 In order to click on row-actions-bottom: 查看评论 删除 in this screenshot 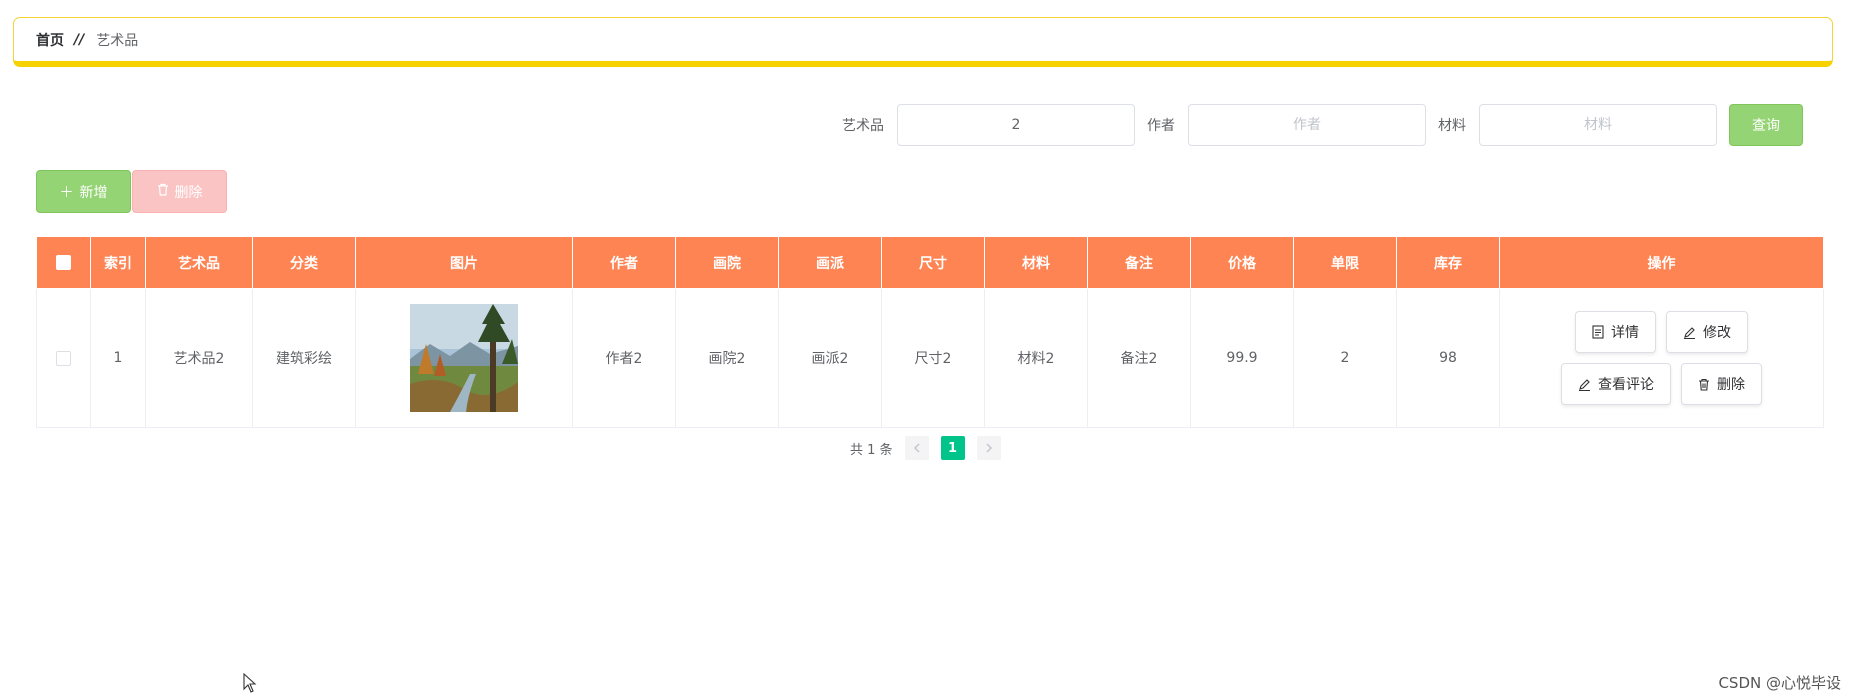, I will do `click(1661, 384)`.